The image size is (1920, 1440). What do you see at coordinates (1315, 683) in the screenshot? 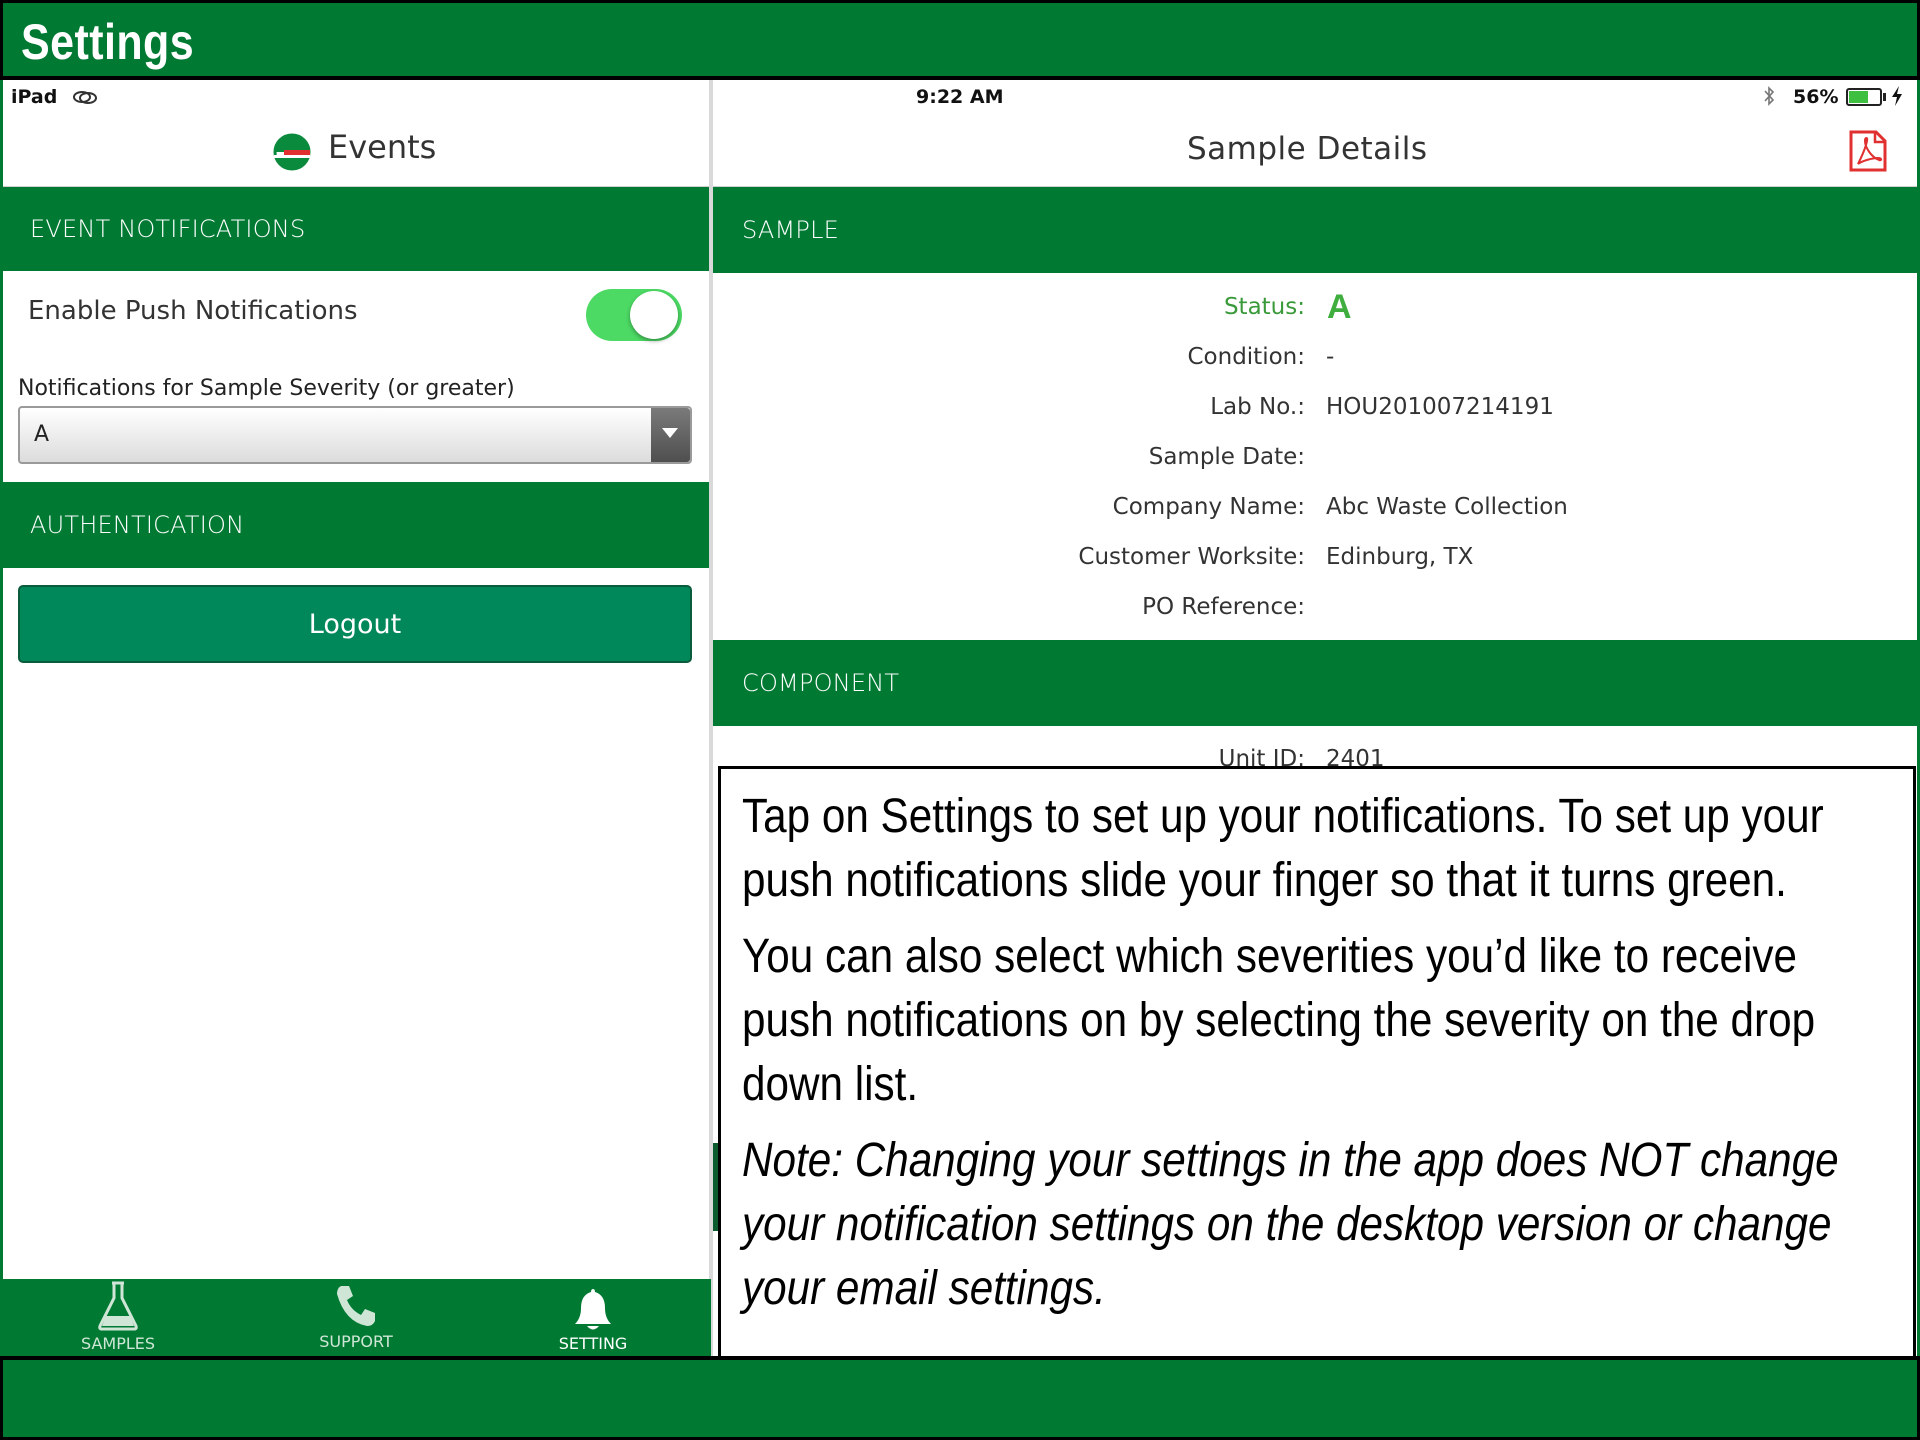
I see `section-header-component: COMPONENT` at bounding box center [1315, 683].